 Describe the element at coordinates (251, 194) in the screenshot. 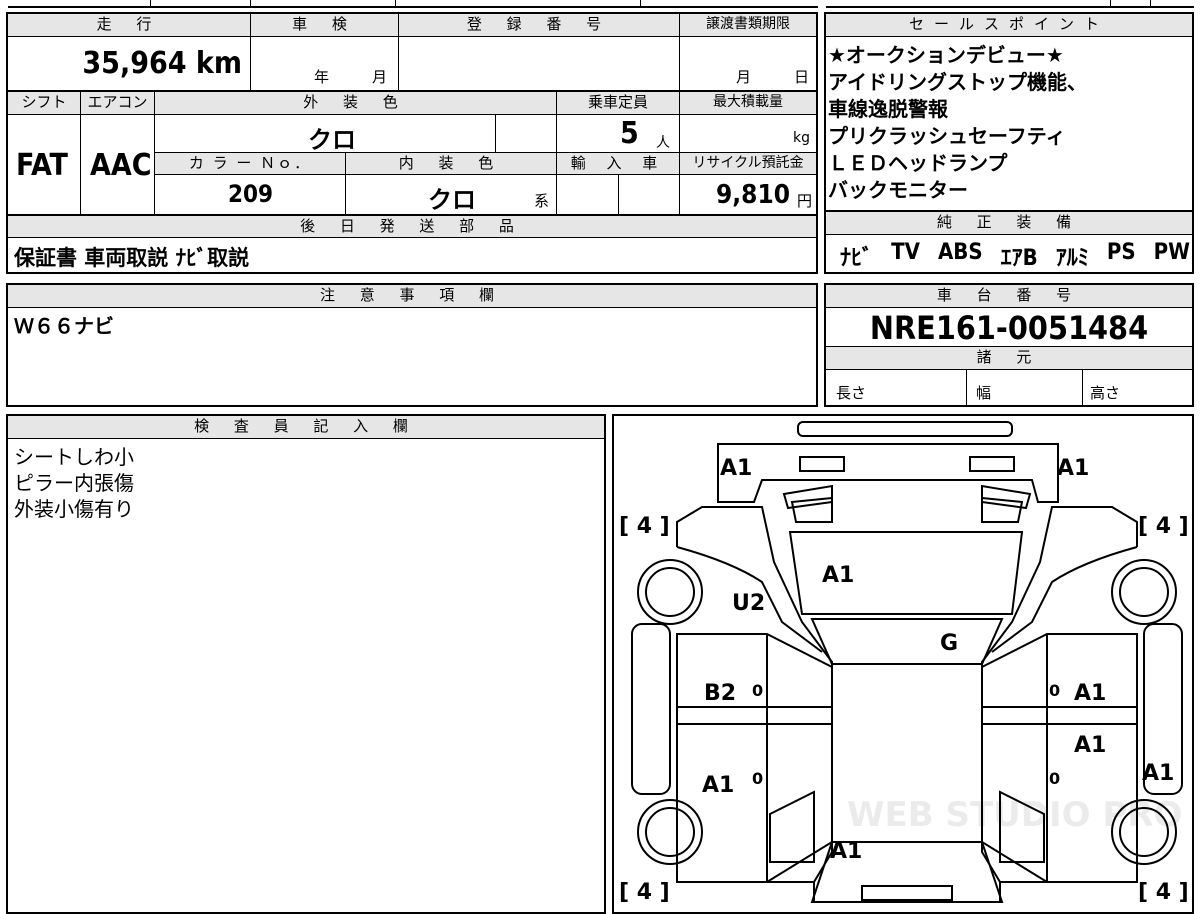

I see `color-no-value: 209` at that location.